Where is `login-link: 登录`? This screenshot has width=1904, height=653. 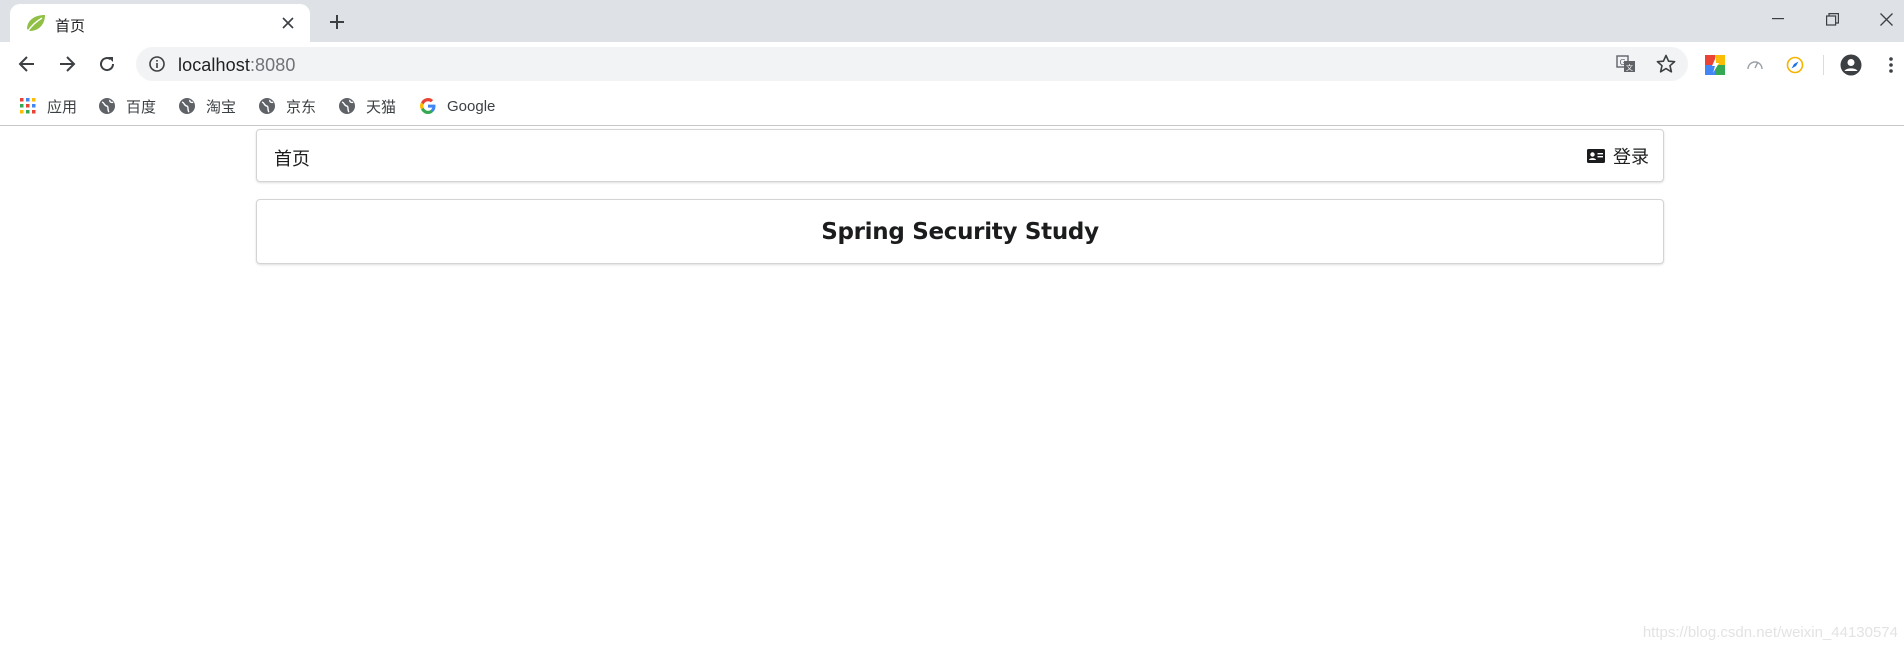 login-link: 登录 is located at coordinates (1618, 156).